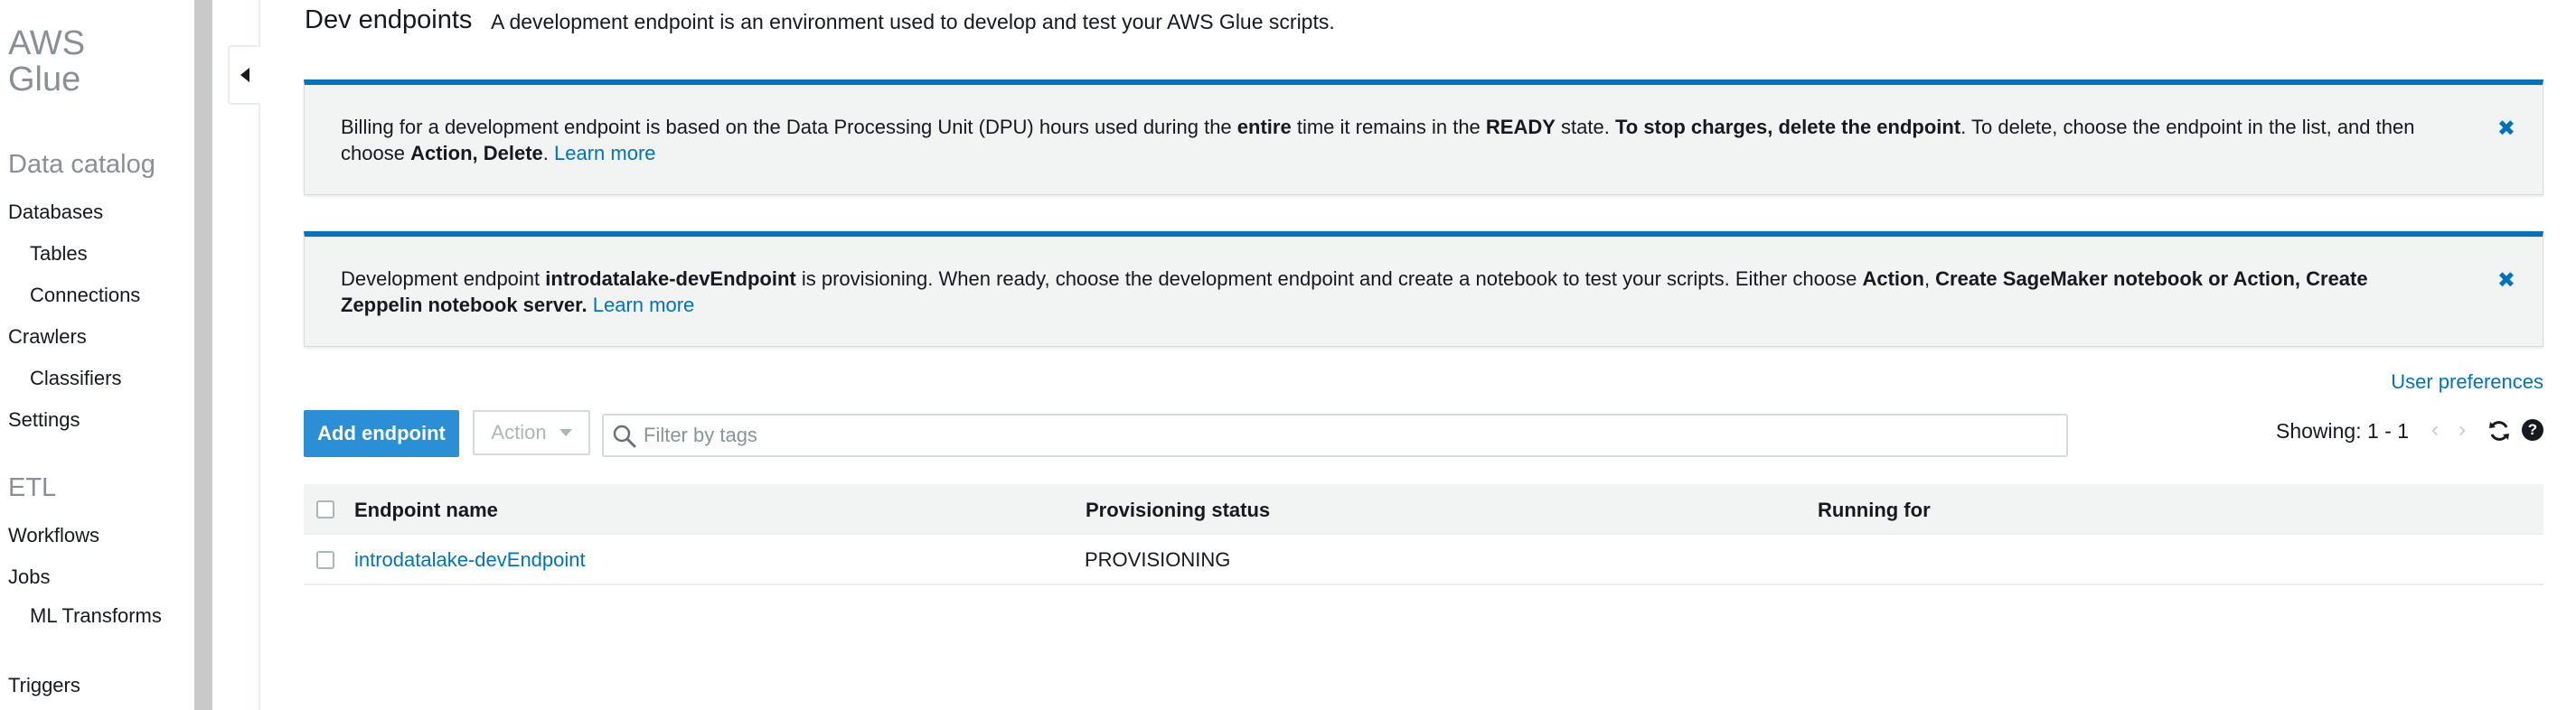  Describe the element at coordinates (1264, 127) in the screenshot. I see `alert-text-bold: entire` at that location.